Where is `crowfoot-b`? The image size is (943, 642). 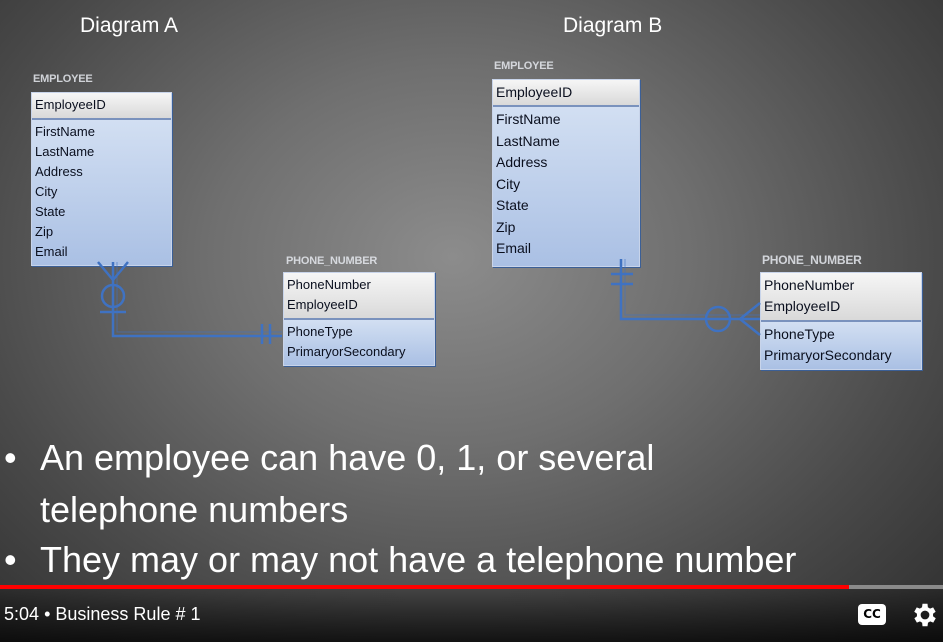
crowfoot-b is located at coordinates (750, 311).